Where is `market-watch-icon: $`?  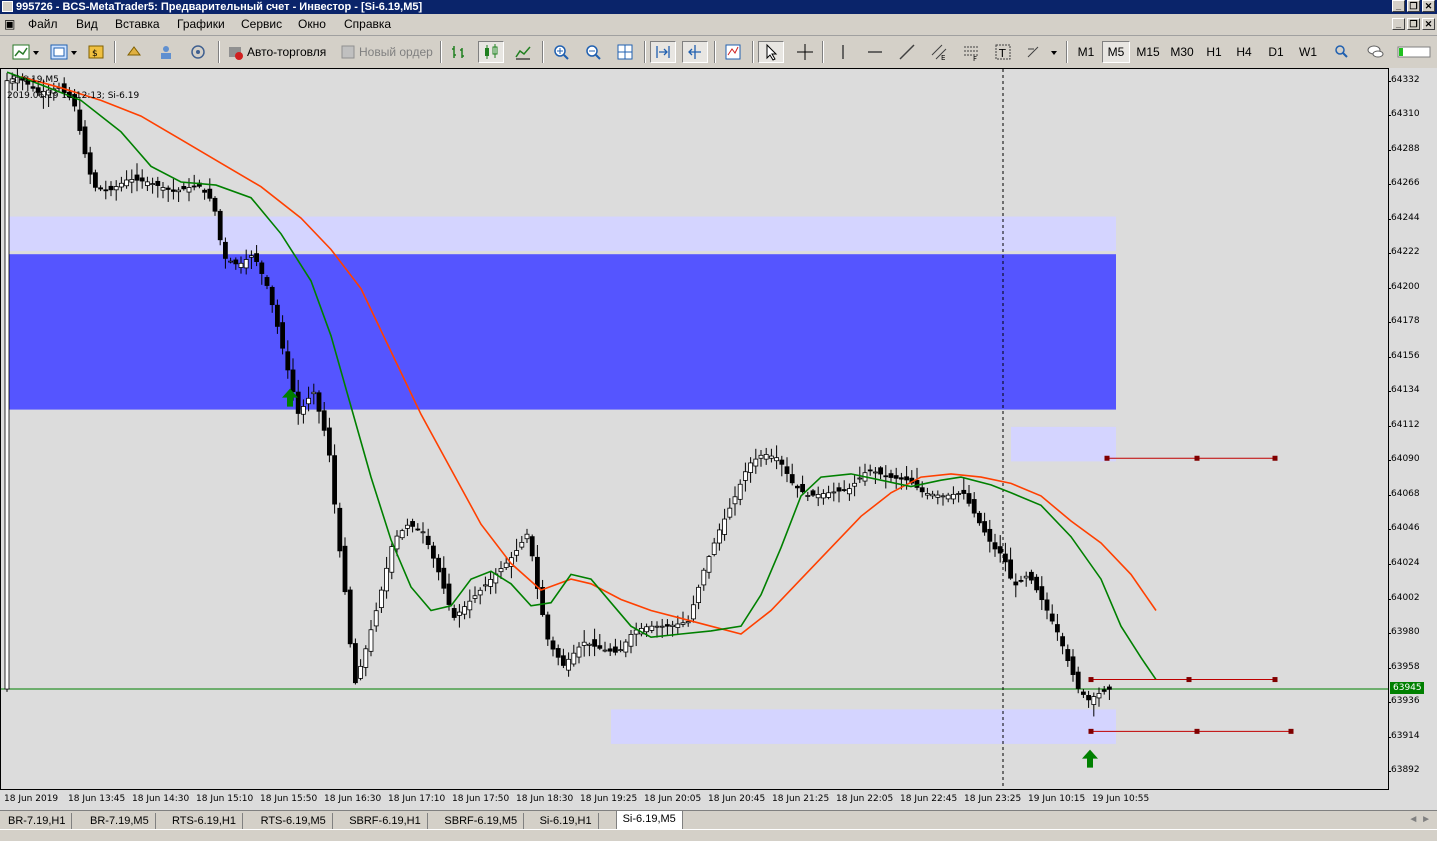 market-watch-icon: $ is located at coordinates (96, 52).